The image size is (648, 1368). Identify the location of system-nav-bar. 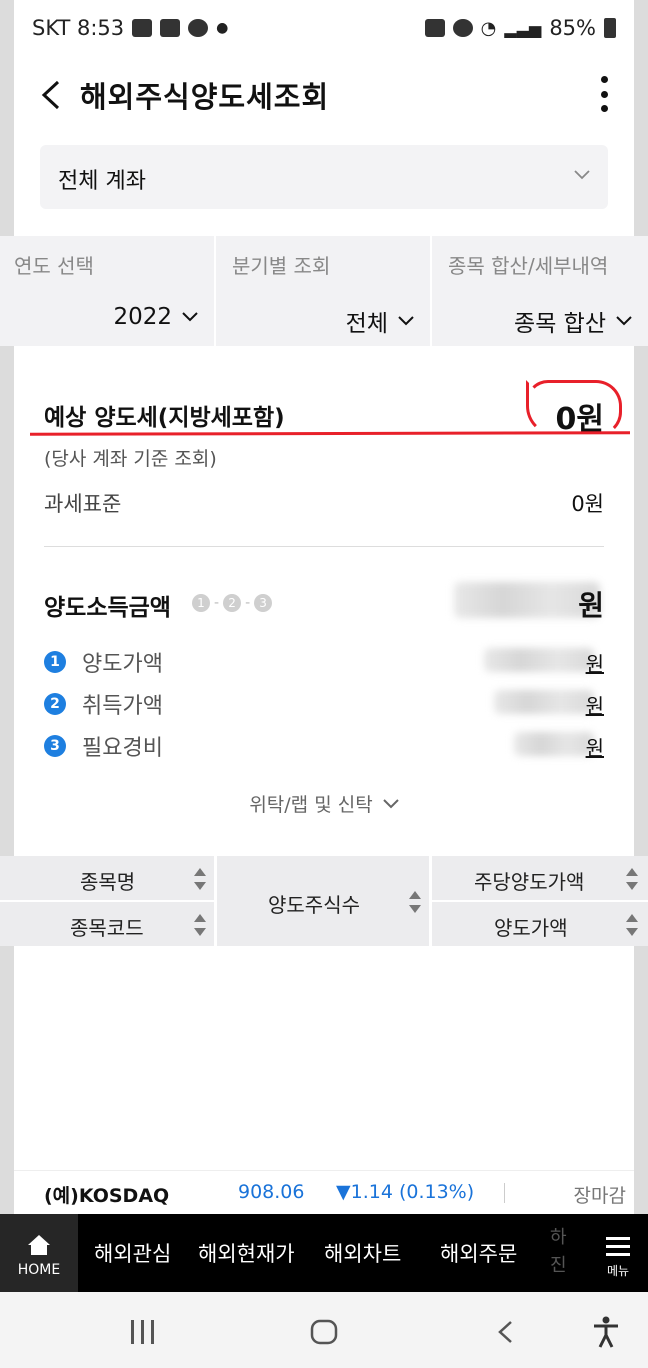
(324, 1330).